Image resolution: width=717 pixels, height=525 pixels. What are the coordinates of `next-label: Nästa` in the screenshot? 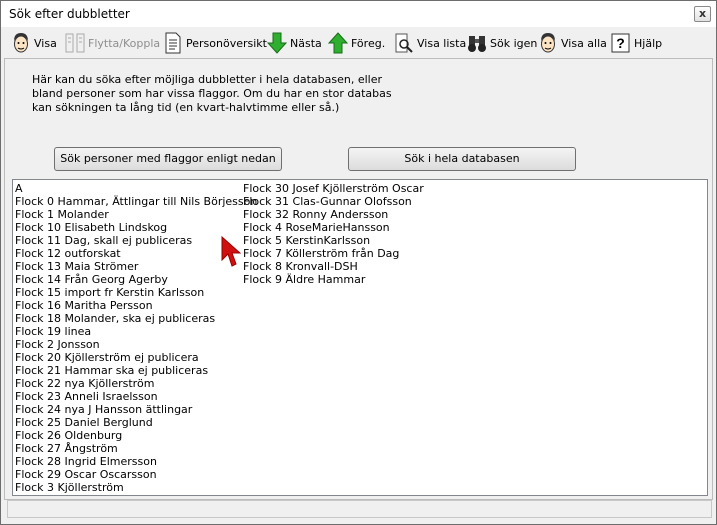 It's located at (306, 43).